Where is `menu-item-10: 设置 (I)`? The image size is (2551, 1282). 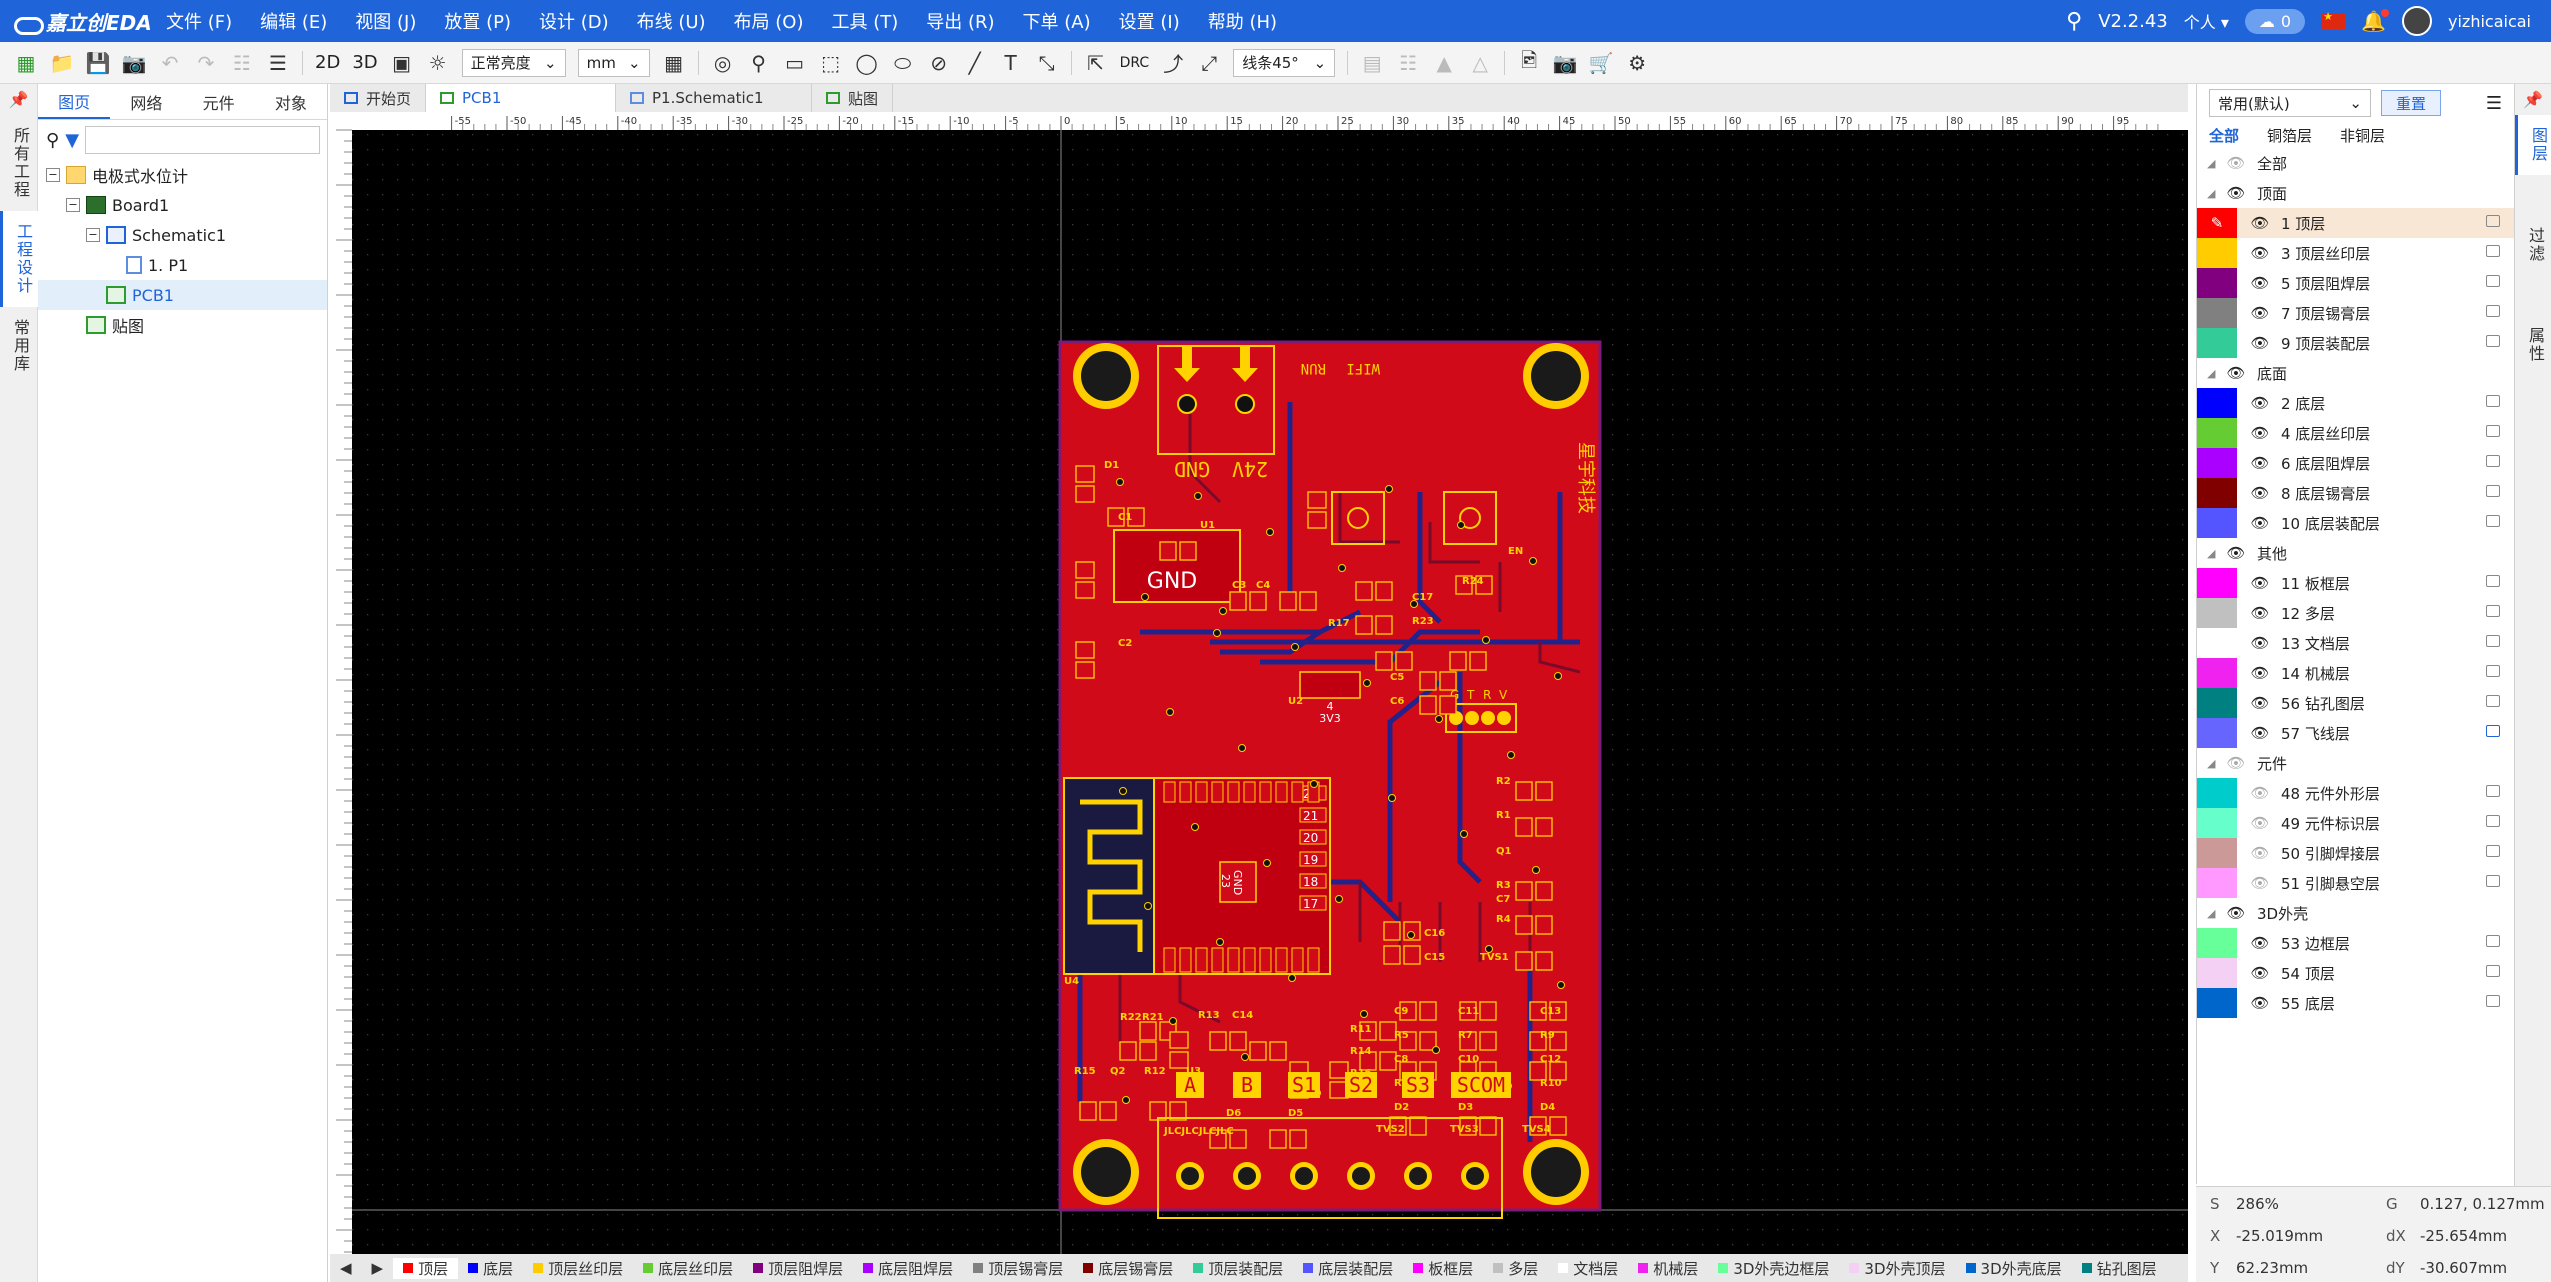
menu-item-10: 设置 (I) is located at coordinates (1149, 21).